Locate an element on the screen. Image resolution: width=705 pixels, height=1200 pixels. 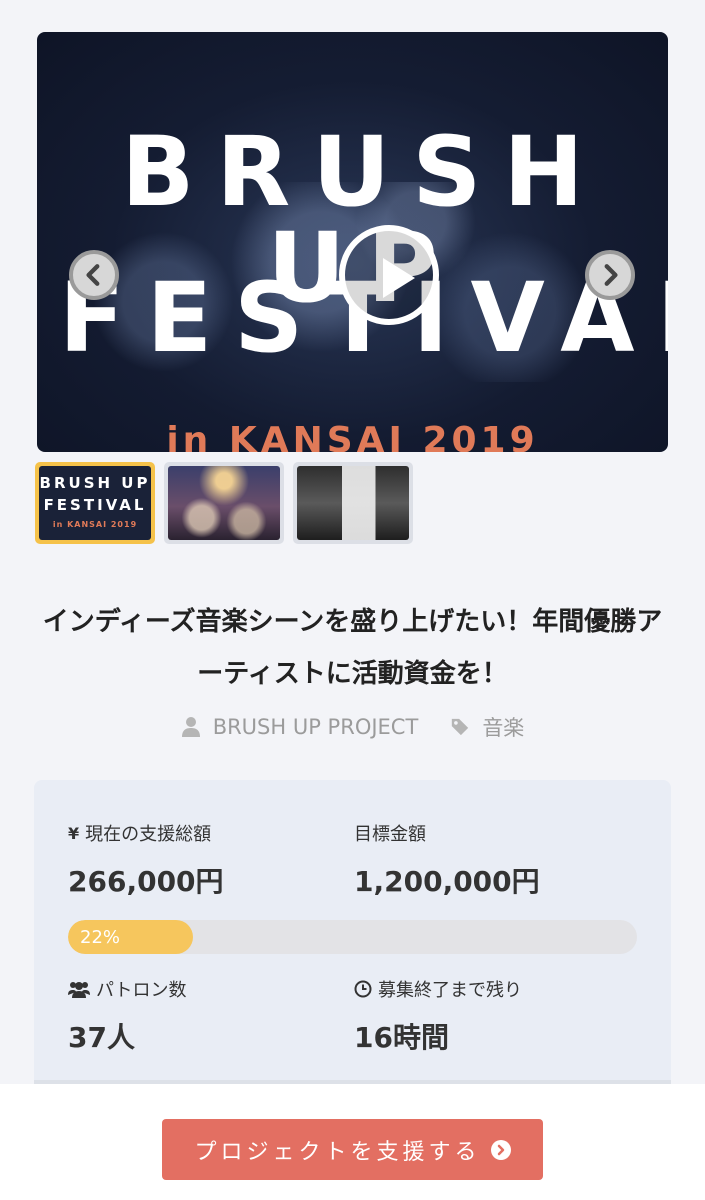
project-category: 音楽 is located at coordinates (487, 727).